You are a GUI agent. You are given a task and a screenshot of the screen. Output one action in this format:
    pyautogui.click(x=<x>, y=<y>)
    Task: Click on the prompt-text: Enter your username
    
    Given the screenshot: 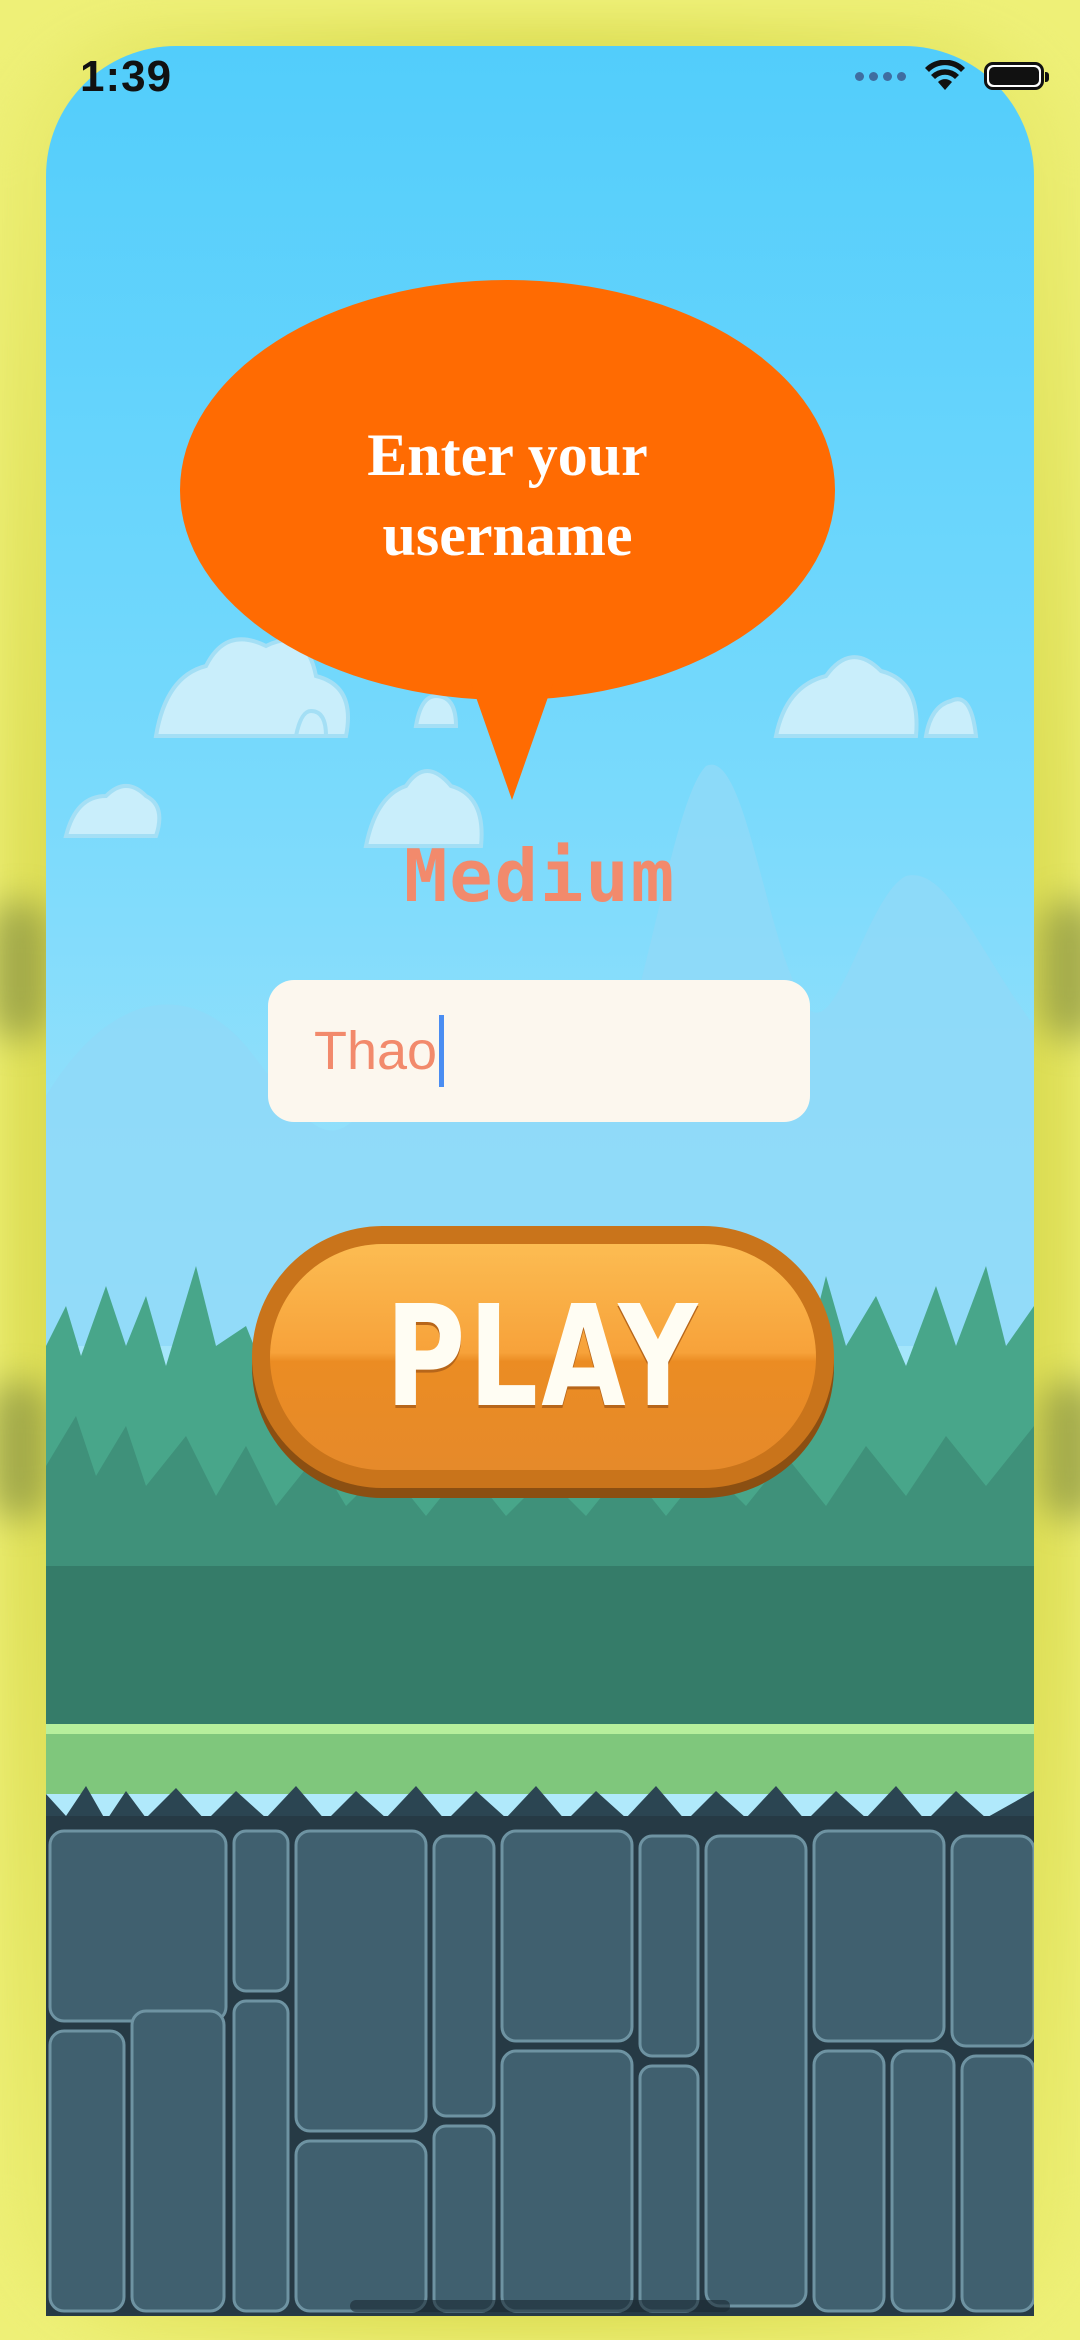 What is the action you would take?
    pyautogui.click(x=507, y=495)
    